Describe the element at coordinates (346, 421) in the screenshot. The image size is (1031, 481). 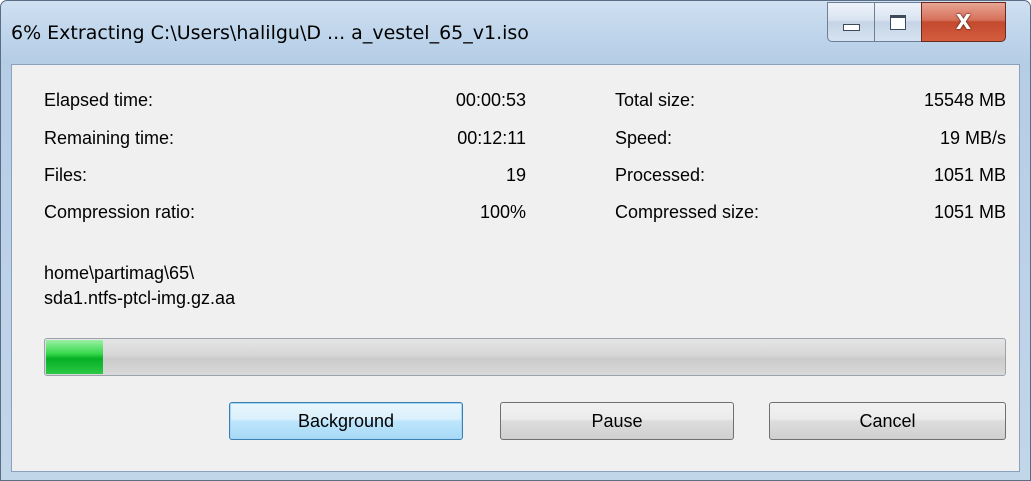
I see `background-button: Background` at that location.